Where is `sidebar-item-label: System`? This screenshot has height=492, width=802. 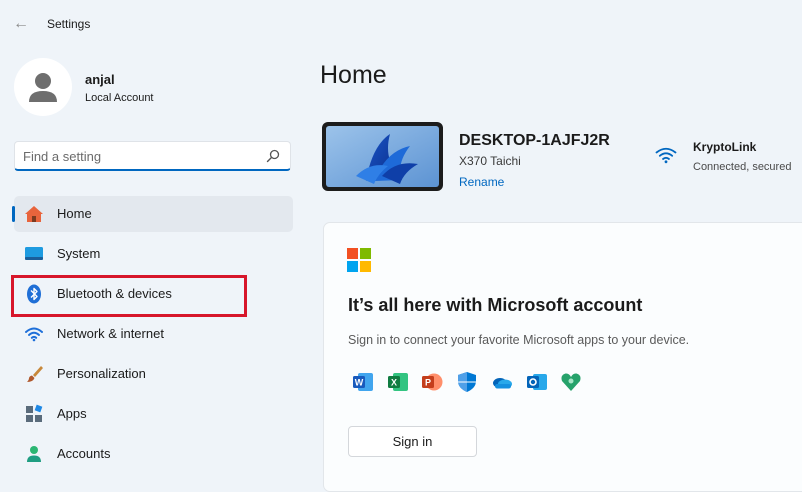
sidebar-item-label: System is located at coordinates (79, 253).